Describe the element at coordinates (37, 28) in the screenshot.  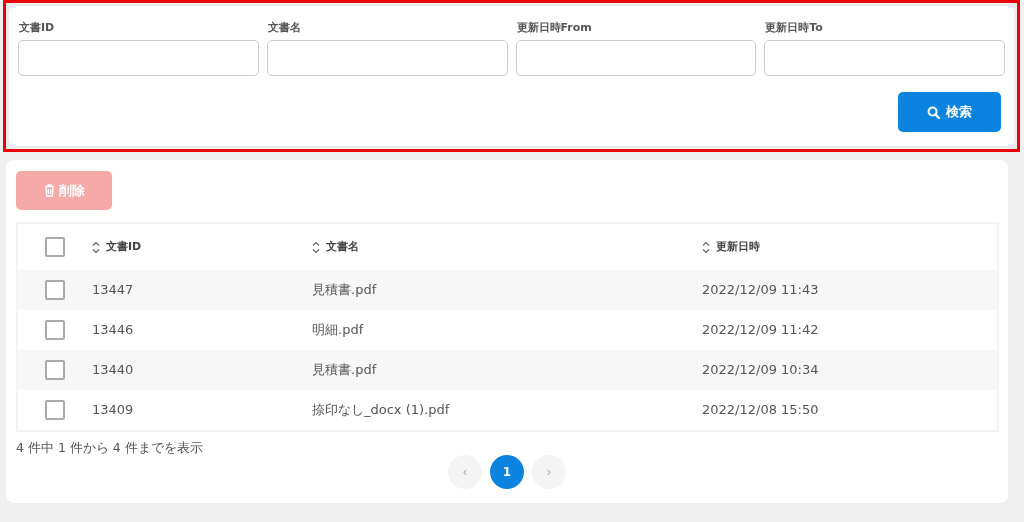
I see `field-label: 文書ID` at that location.